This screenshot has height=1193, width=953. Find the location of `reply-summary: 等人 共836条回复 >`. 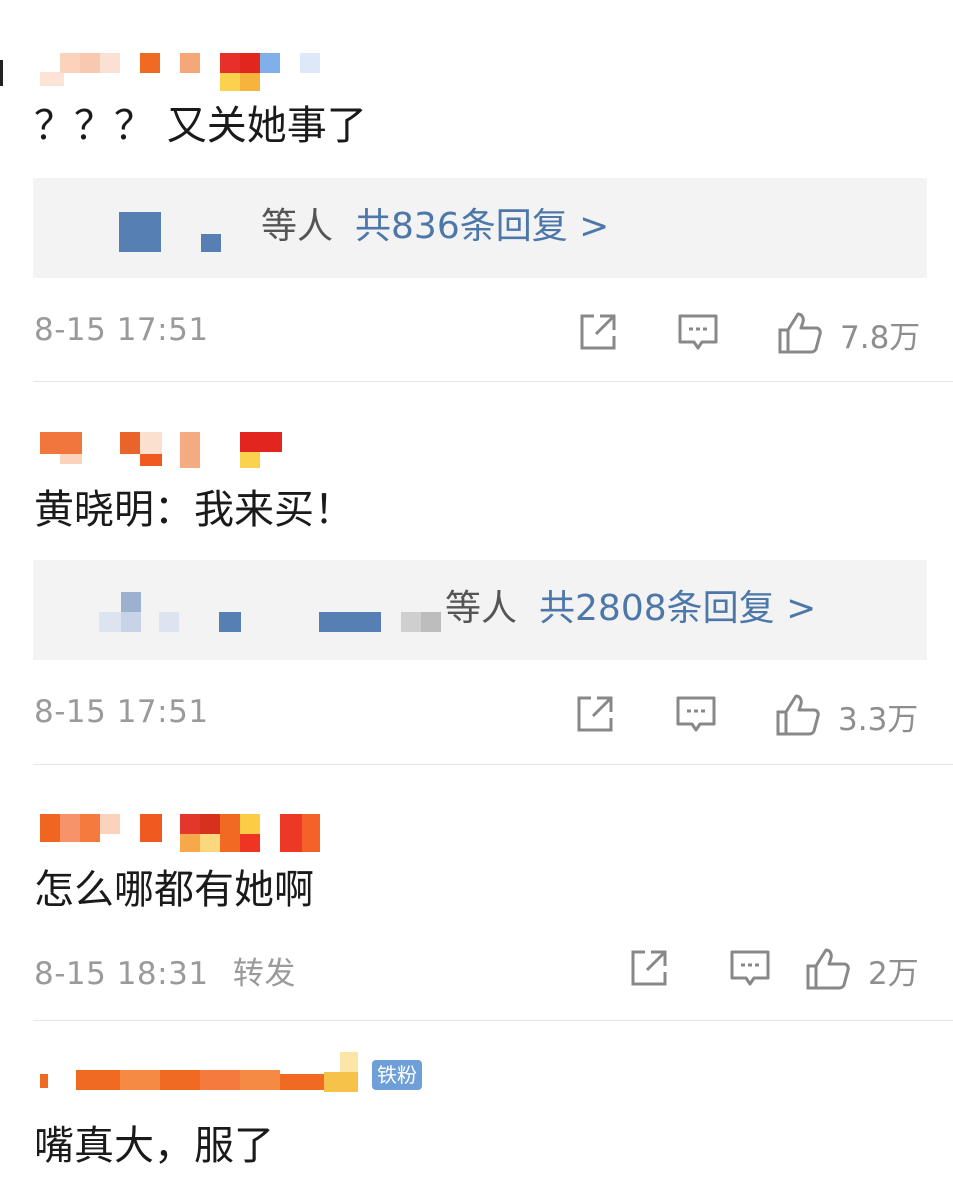

reply-summary: 等人 共836条回复 > is located at coordinates (435, 227).